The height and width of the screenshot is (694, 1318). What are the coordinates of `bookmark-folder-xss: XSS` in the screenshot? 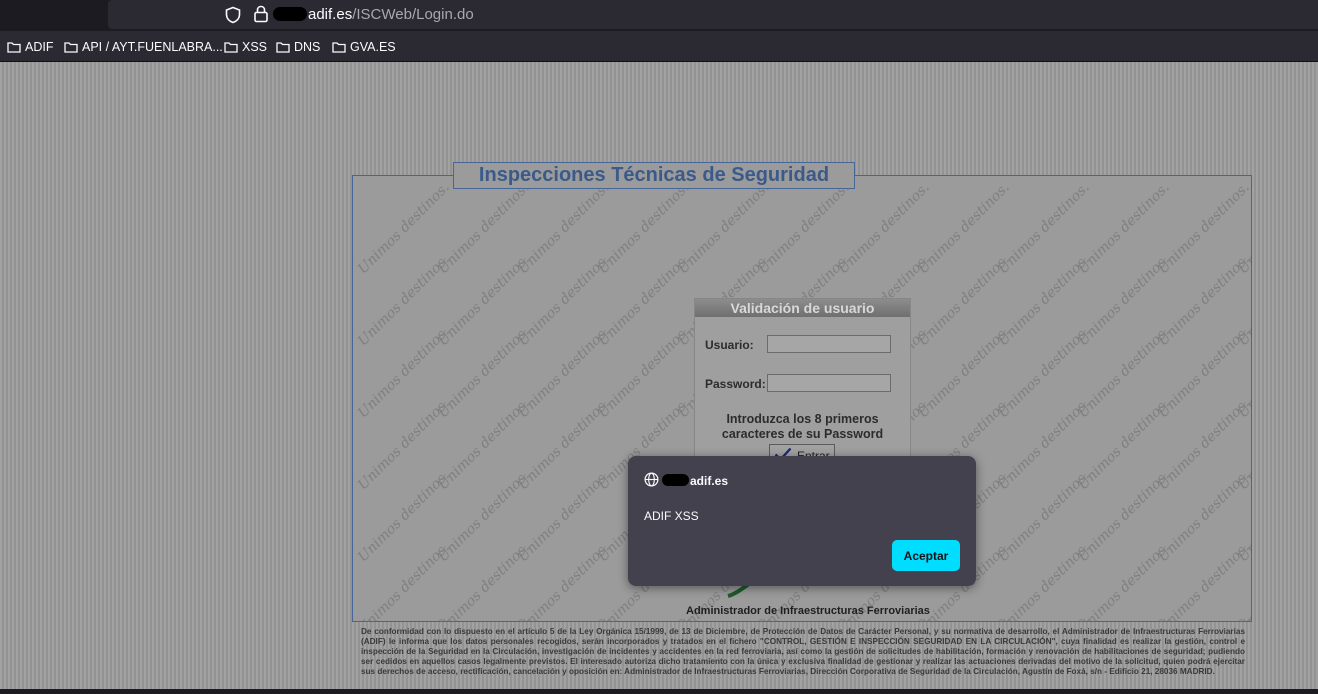 It's located at (245, 47).